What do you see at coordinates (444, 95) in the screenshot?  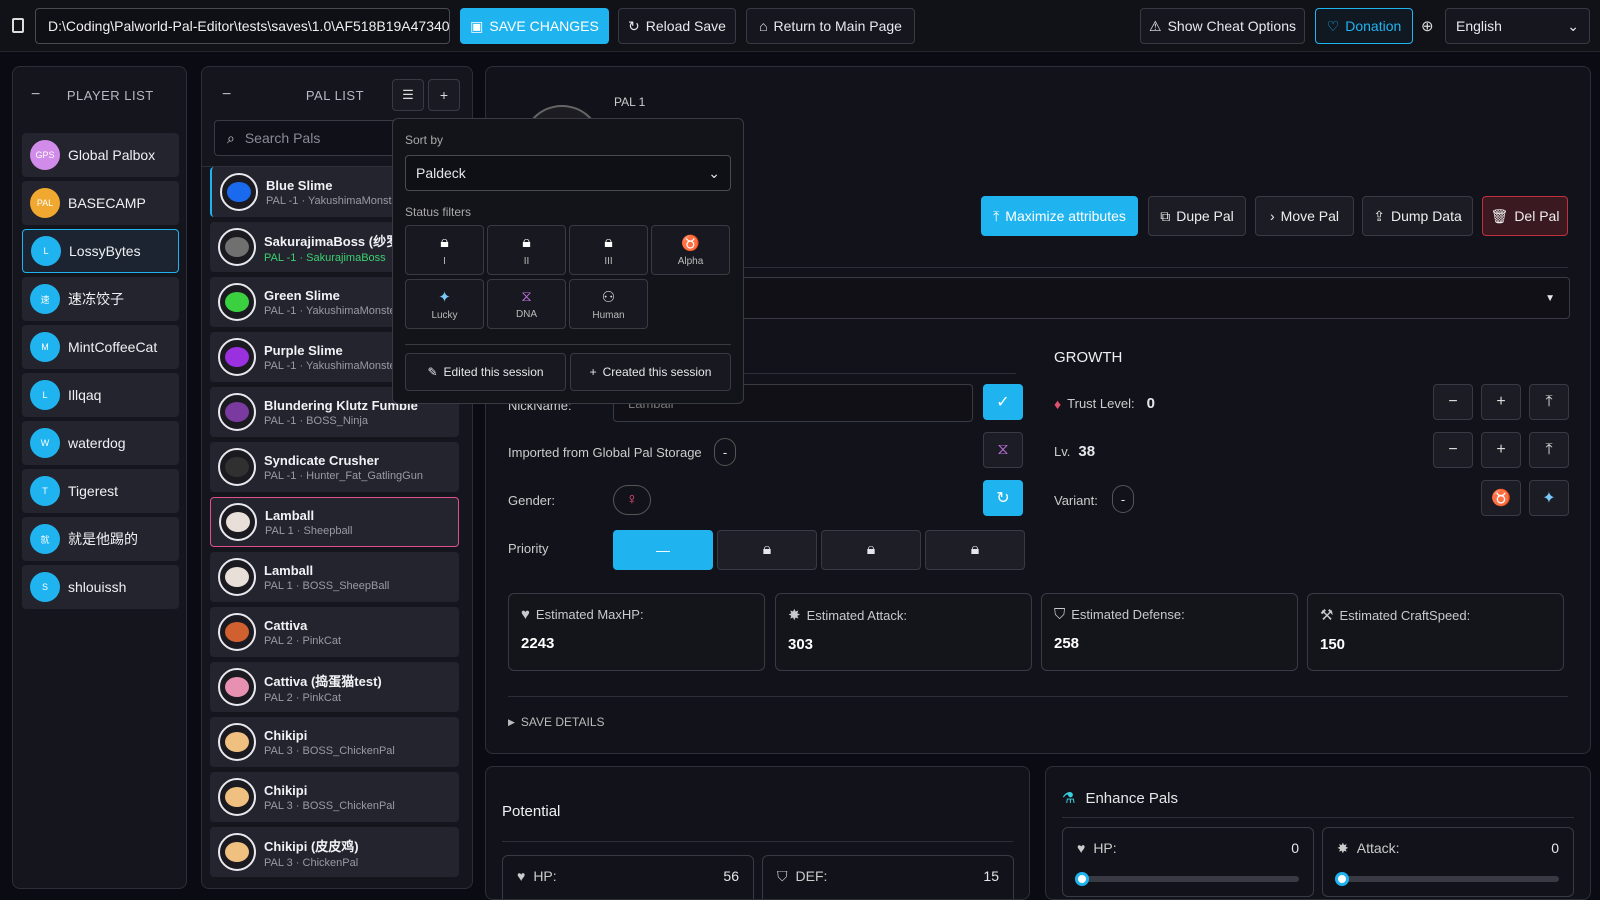 I see `add-pal-button: +` at bounding box center [444, 95].